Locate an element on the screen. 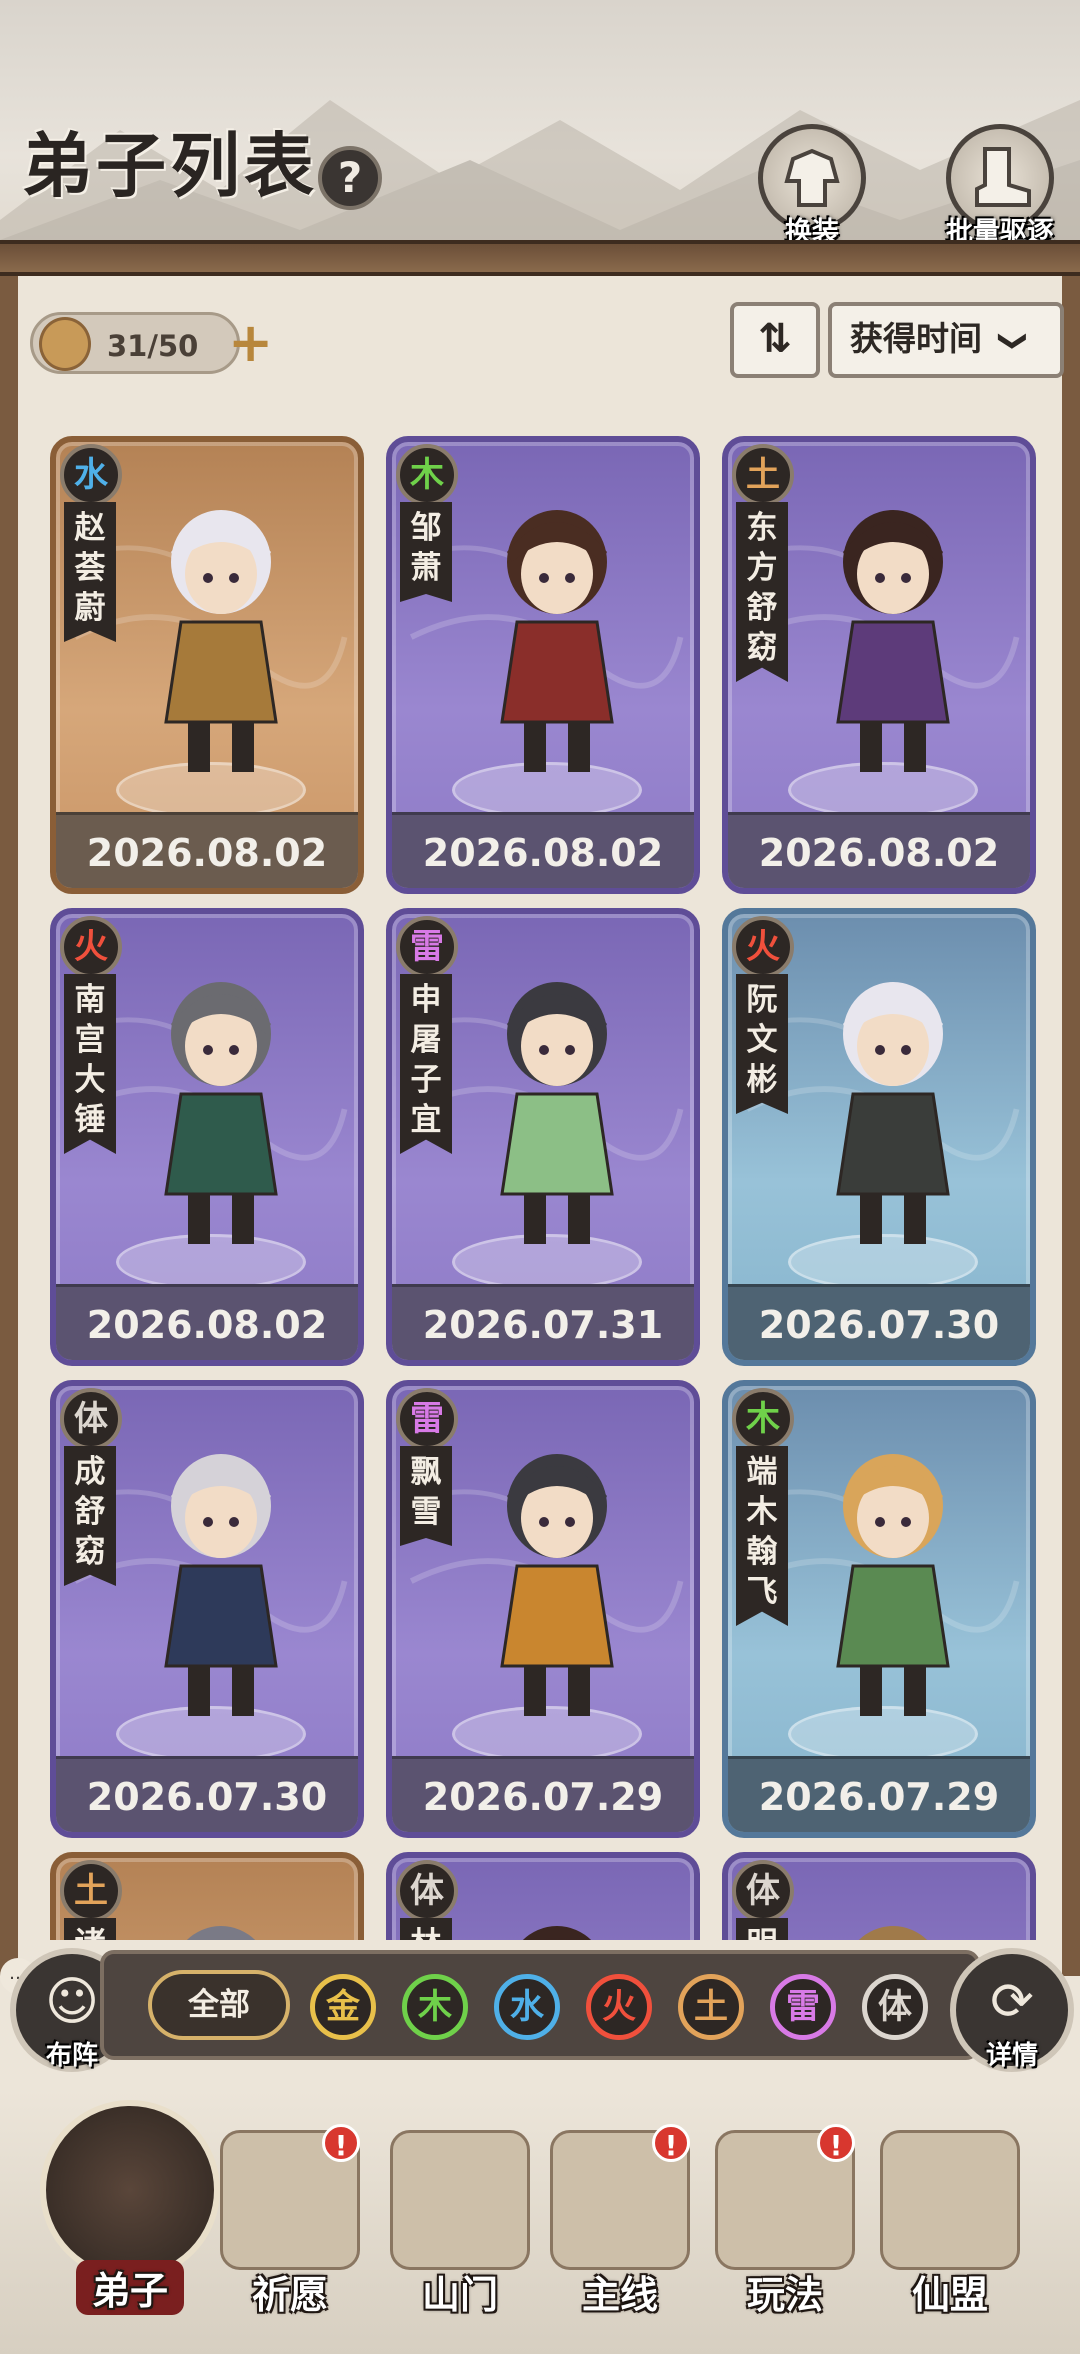 Image resolution: width=1080 pixels, height=2354 pixels. disciple-card: 木邹萧 2026.08.02 is located at coordinates (543, 665).